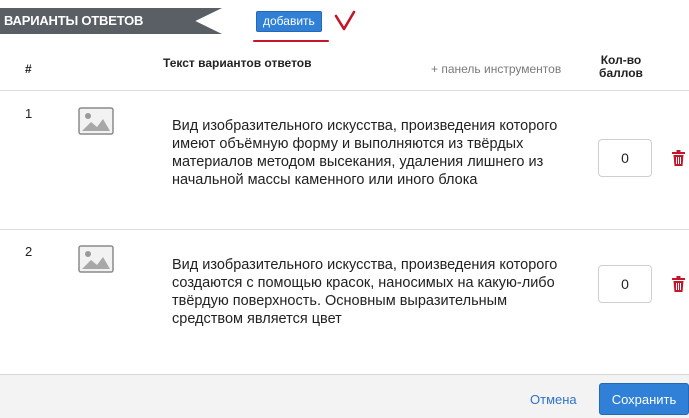  What do you see at coordinates (74, 20) in the screenshot?
I see `section-title: ВАРИАНТЫ ОТВЕТОВ` at bounding box center [74, 20].